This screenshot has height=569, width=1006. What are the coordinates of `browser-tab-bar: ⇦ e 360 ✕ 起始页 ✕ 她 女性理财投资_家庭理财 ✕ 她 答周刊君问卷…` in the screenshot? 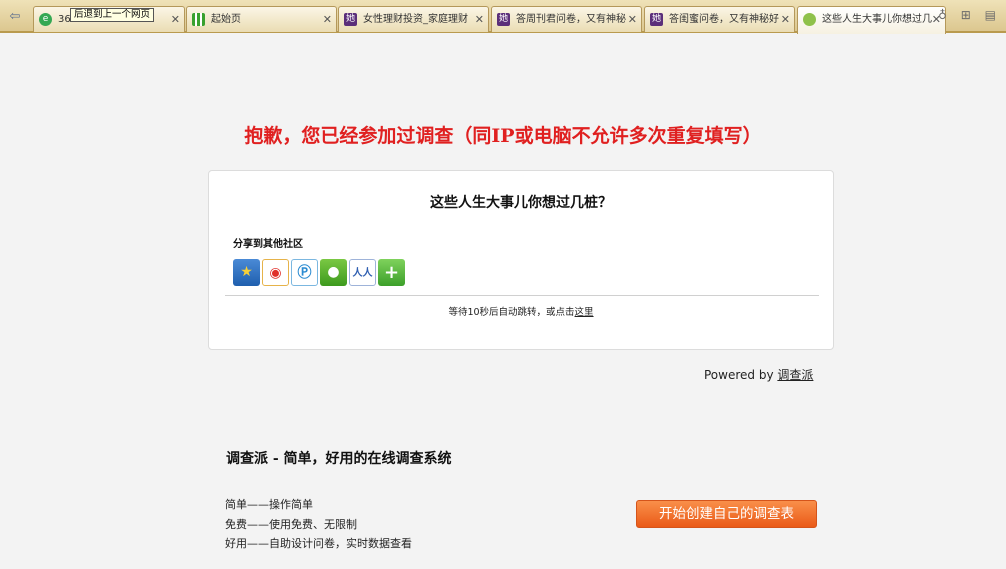 It's located at (503, 17).